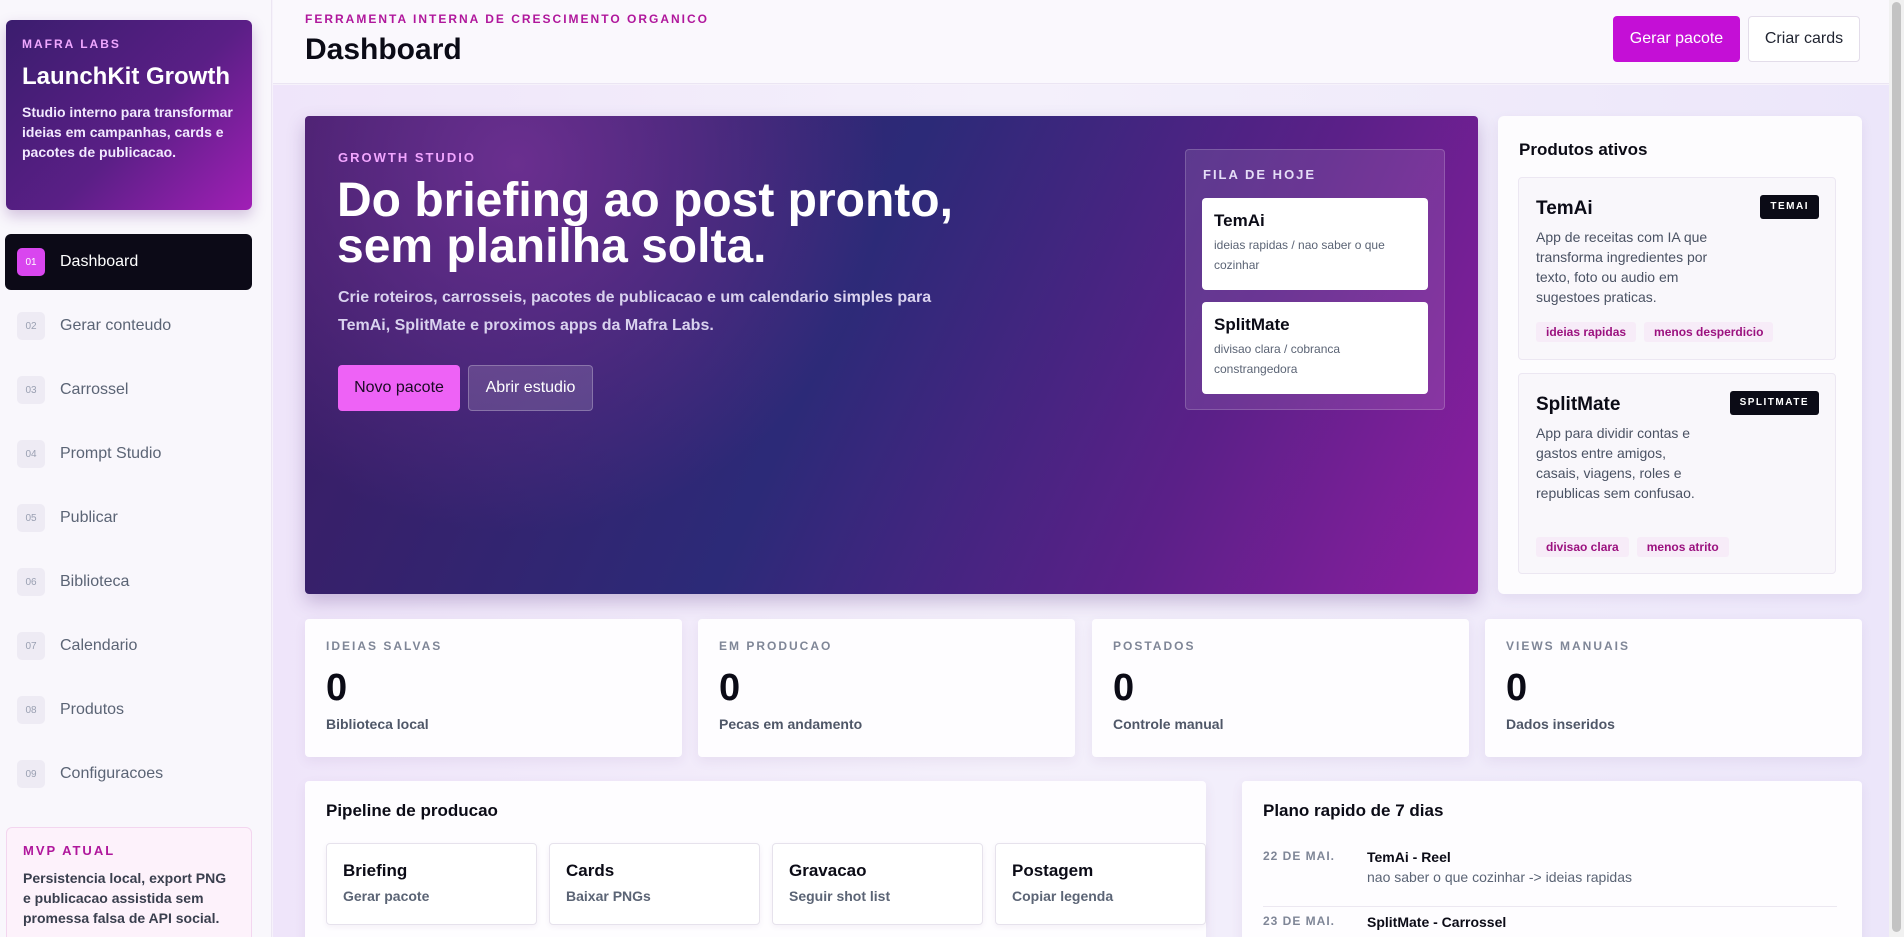 Image resolution: width=1904 pixels, height=937 pixels. Describe the element at coordinates (1277, 359) in the screenshot. I see `queue-item-sub: divisao clara / cobranca constrangedora` at that location.